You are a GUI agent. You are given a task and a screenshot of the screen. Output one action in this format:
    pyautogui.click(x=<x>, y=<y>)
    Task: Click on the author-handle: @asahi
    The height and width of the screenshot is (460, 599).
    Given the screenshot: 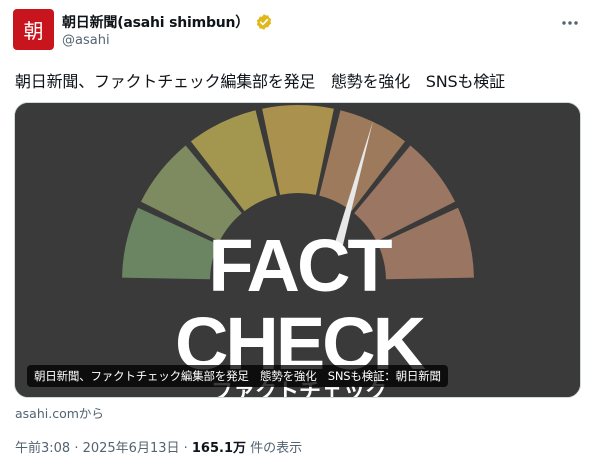 What is the action you would take?
    pyautogui.click(x=86, y=40)
    